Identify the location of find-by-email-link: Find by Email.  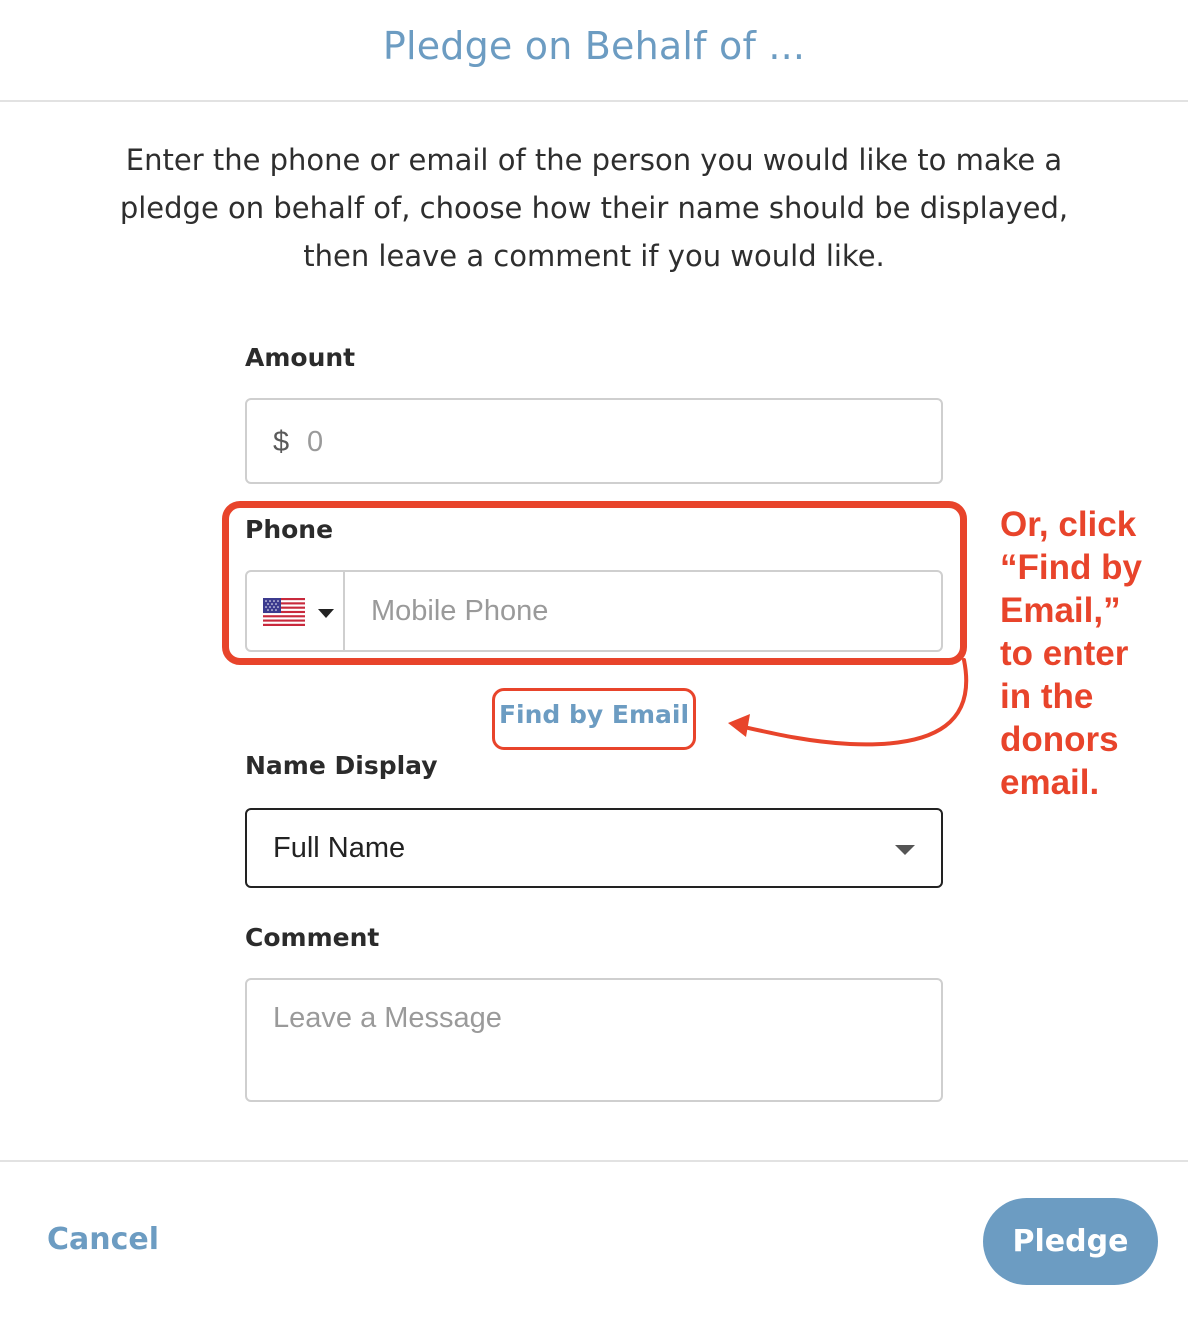
(594, 714).